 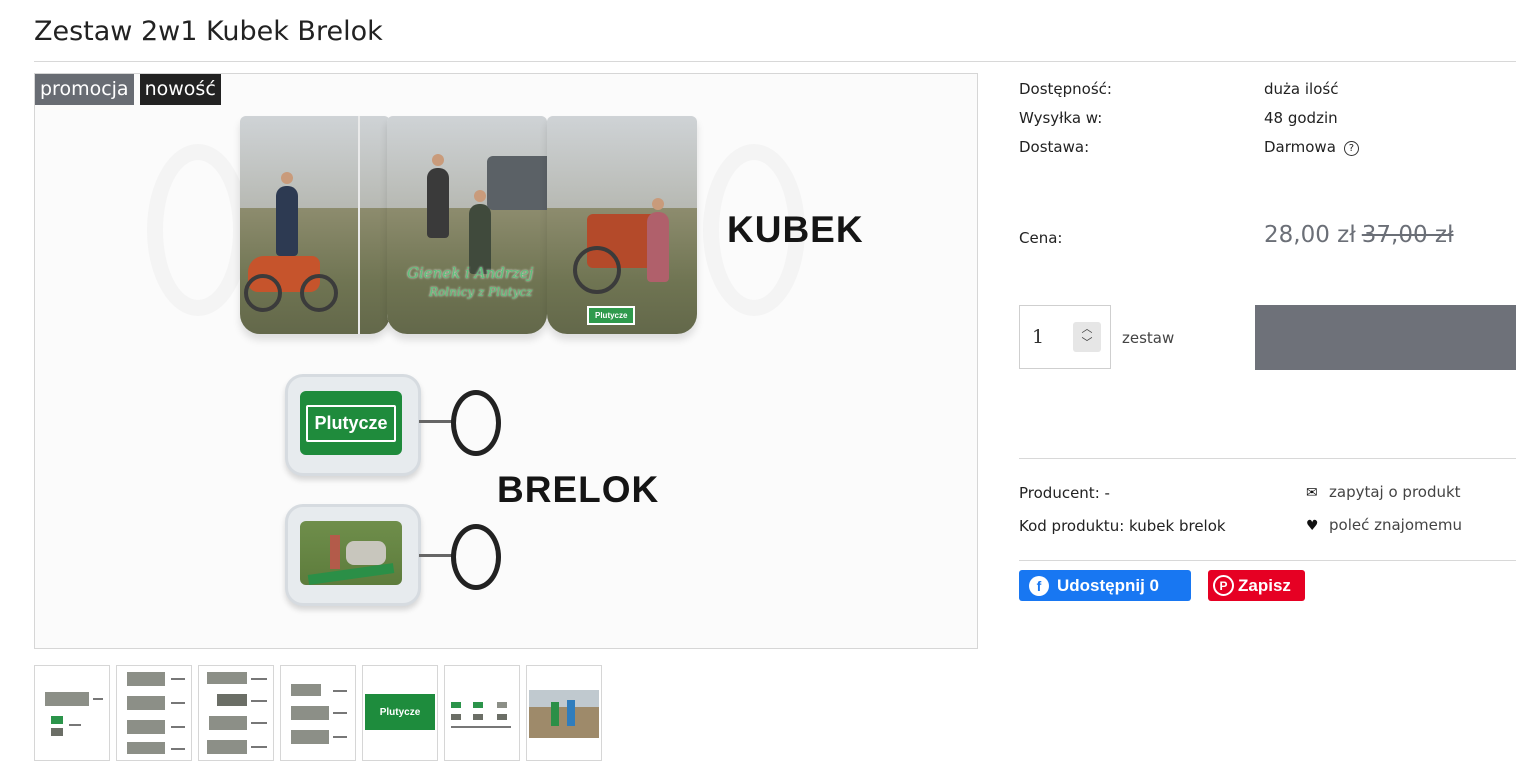 What do you see at coordinates (208, 31) in the screenshot?
I see `product-title: Zestaw 2w1 Kubek Brelok` at bounding box center [208, 31].